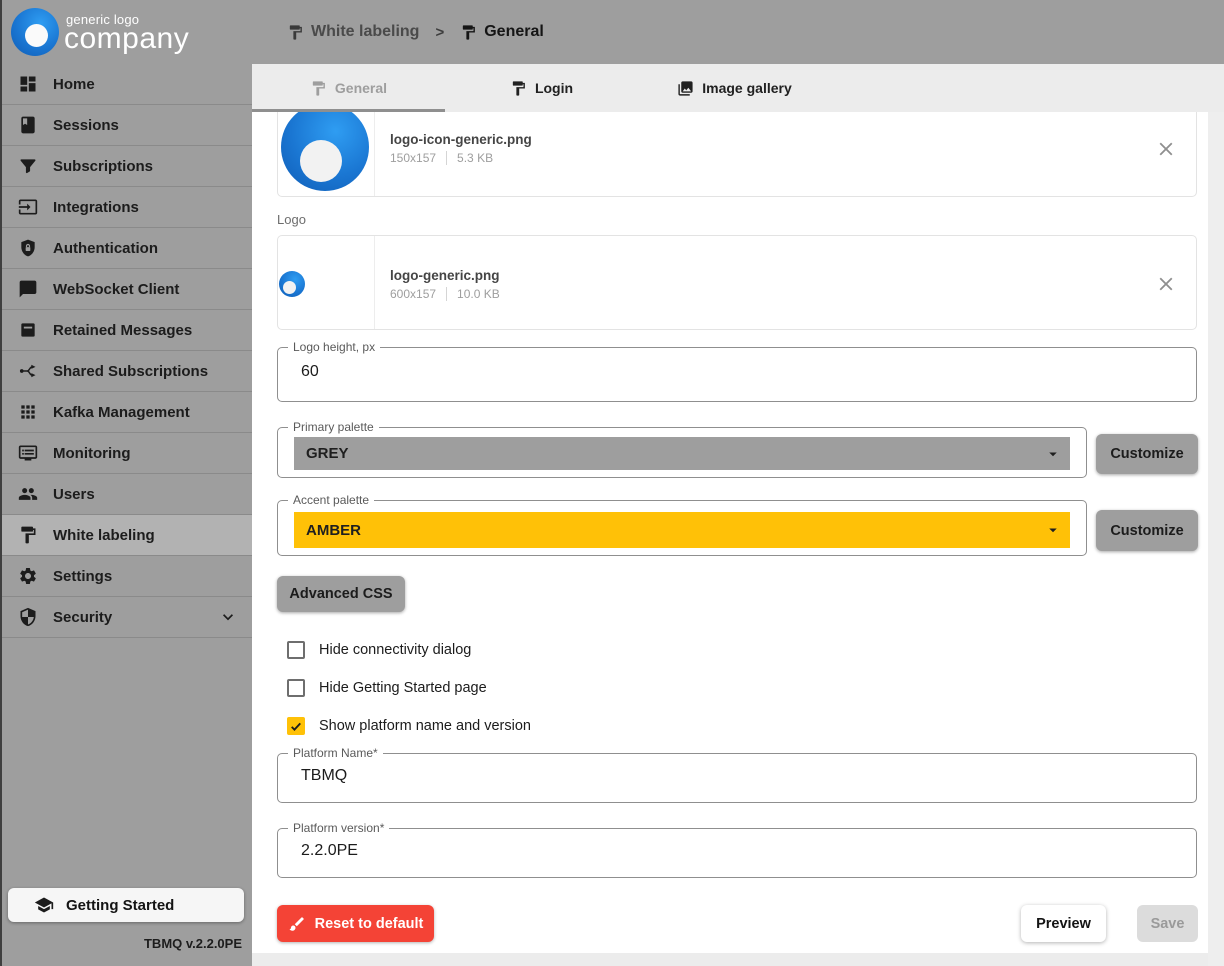 The width and height of the screenshot is (1224, 966). What do you see at coordinates (120, 905) in the screenshot?
I see `getting-started-label: Getting Started` at bounding box center [120, 905].